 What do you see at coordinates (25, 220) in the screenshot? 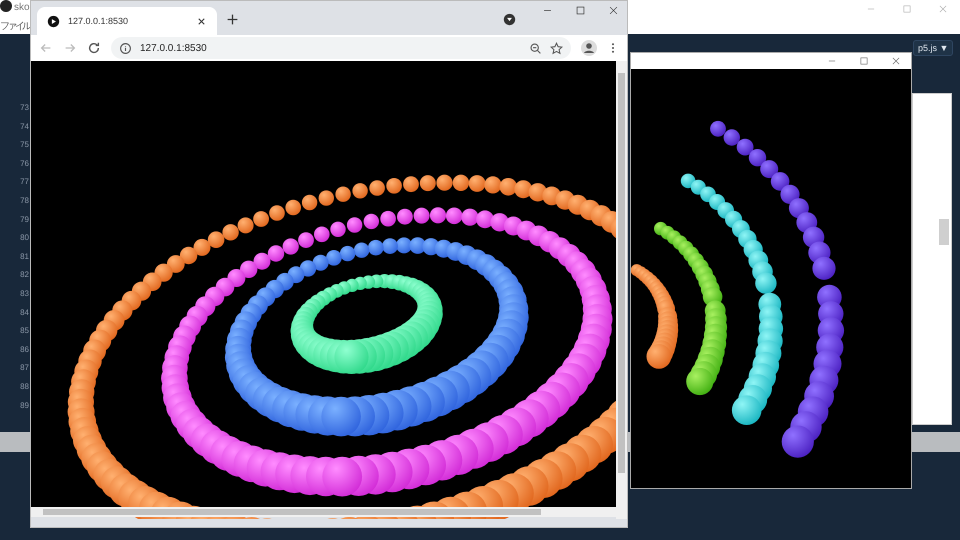
I see `line-number: 79` at bounding box center [25, 220].